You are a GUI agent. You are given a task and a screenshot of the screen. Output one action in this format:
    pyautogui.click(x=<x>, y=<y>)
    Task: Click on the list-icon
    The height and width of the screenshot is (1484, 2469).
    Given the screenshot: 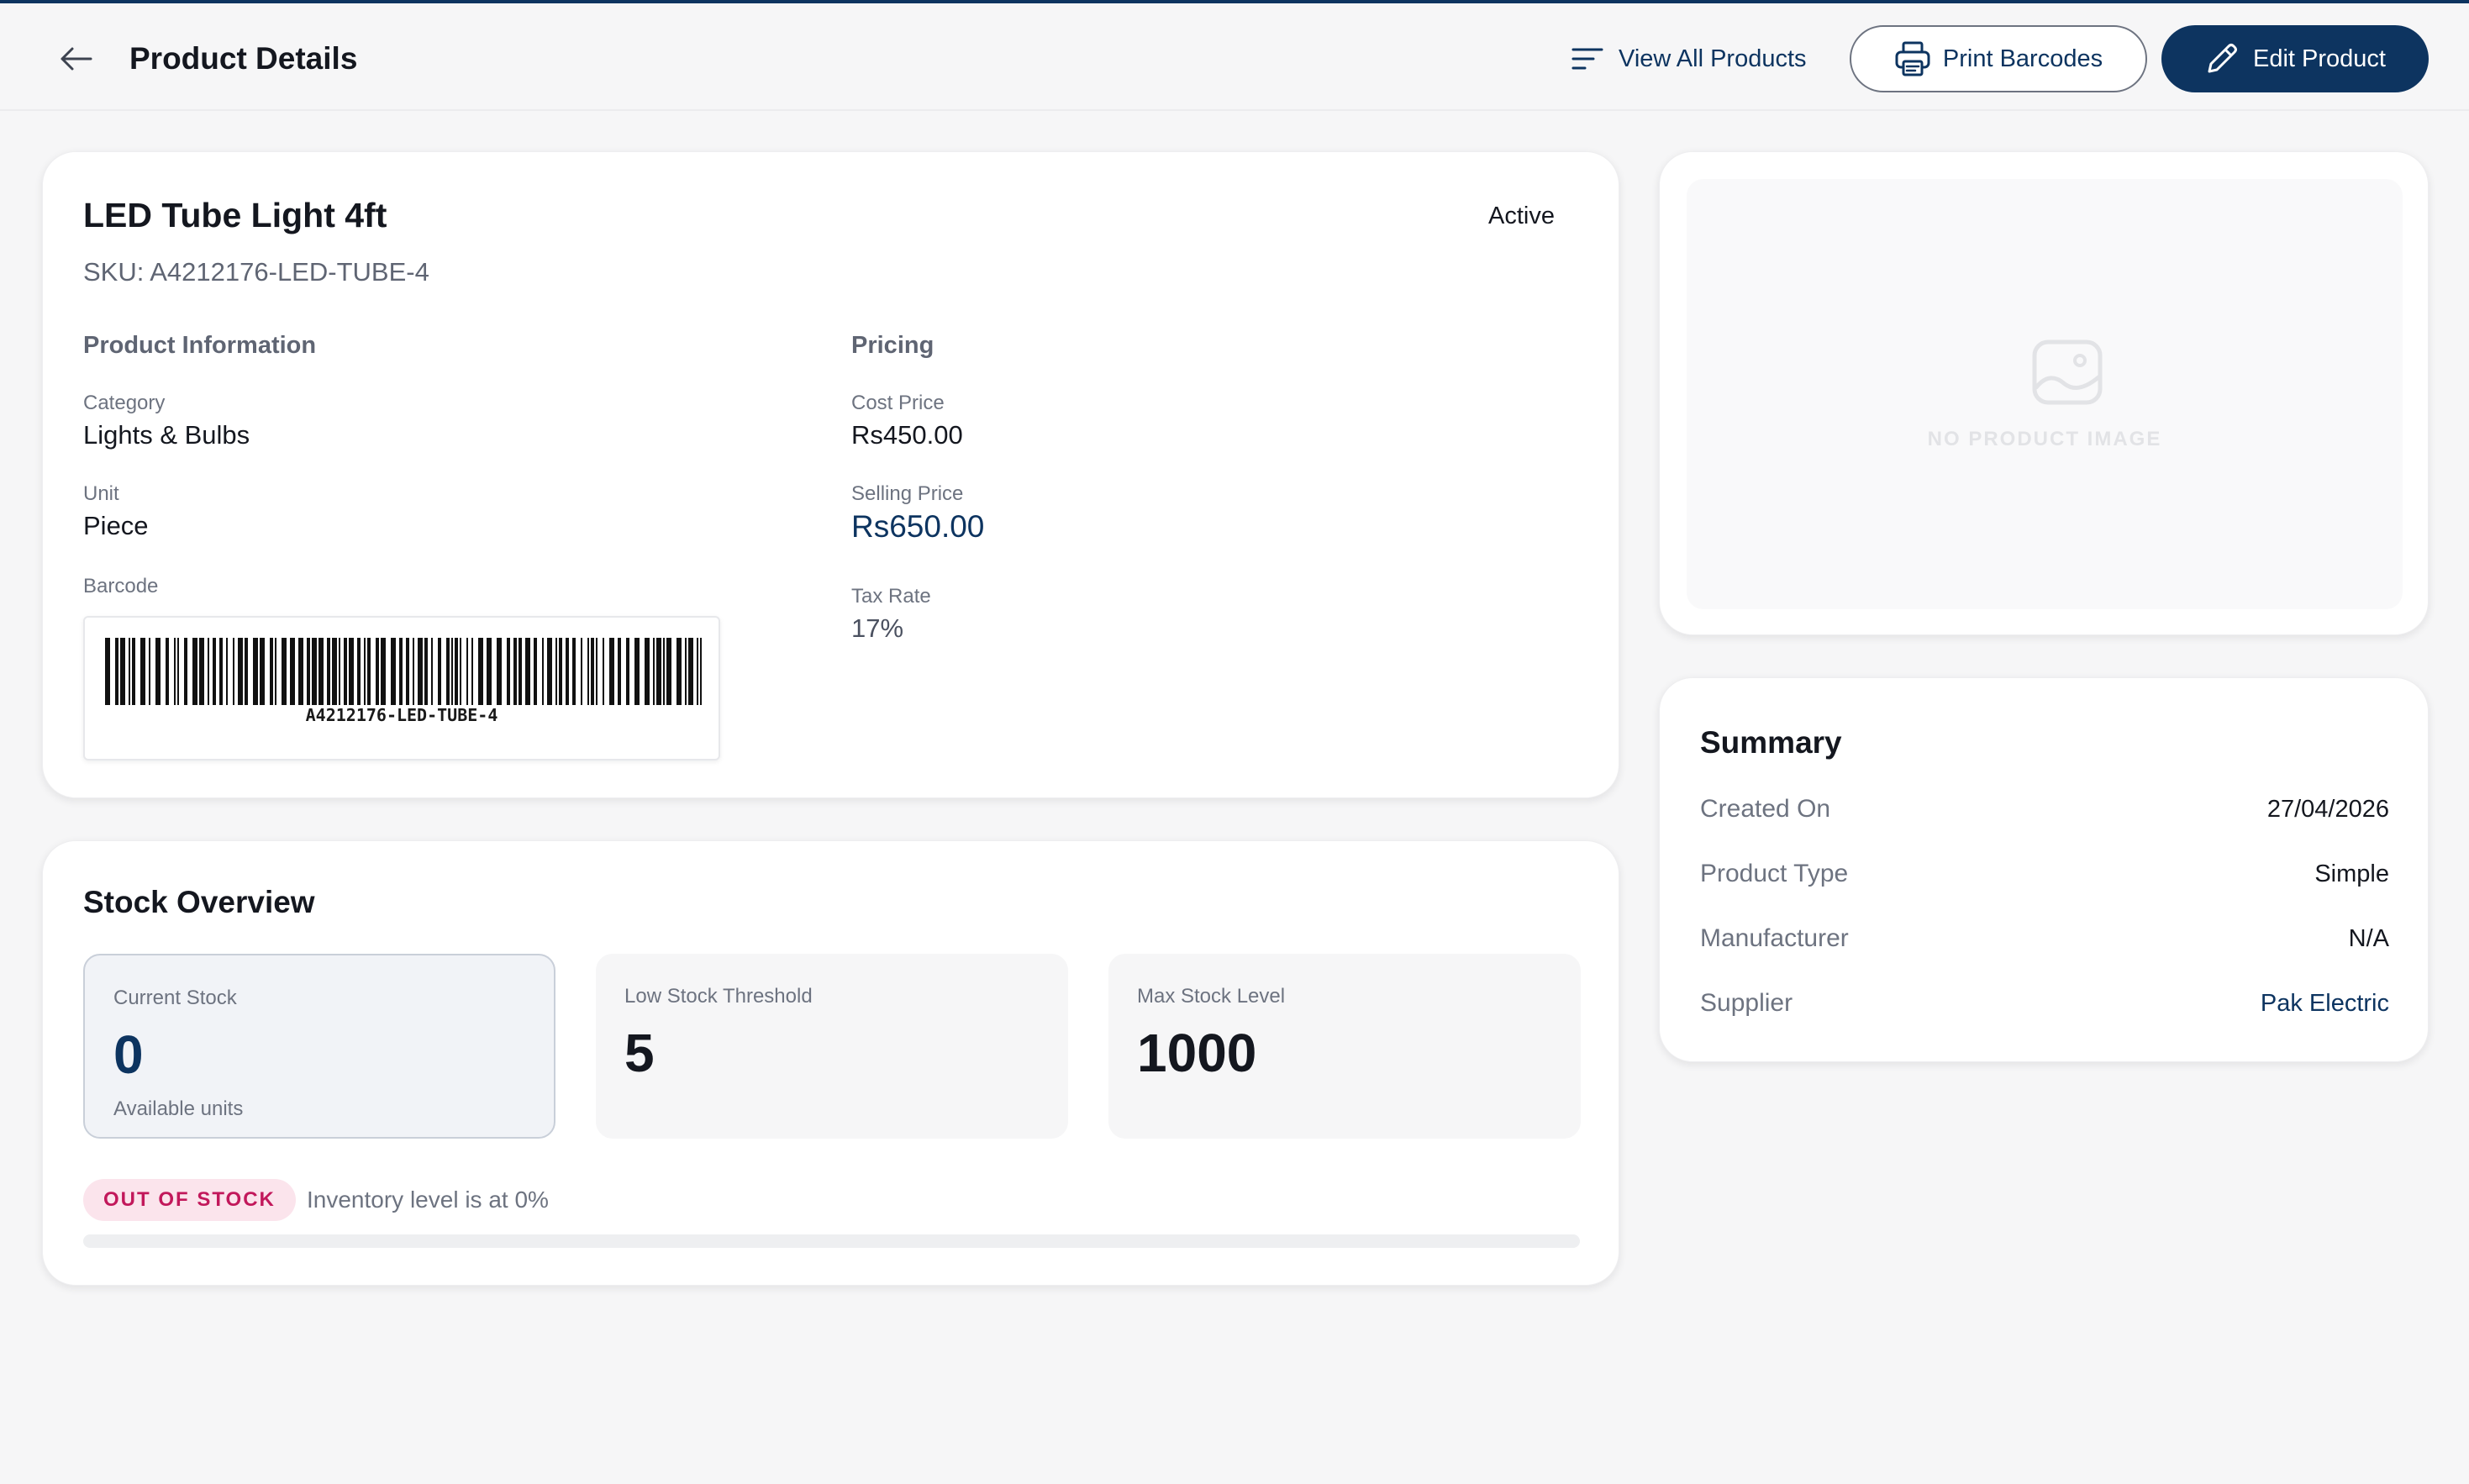 What is the action you would take?
    pyautogui.click(x=1587, y=59)
    